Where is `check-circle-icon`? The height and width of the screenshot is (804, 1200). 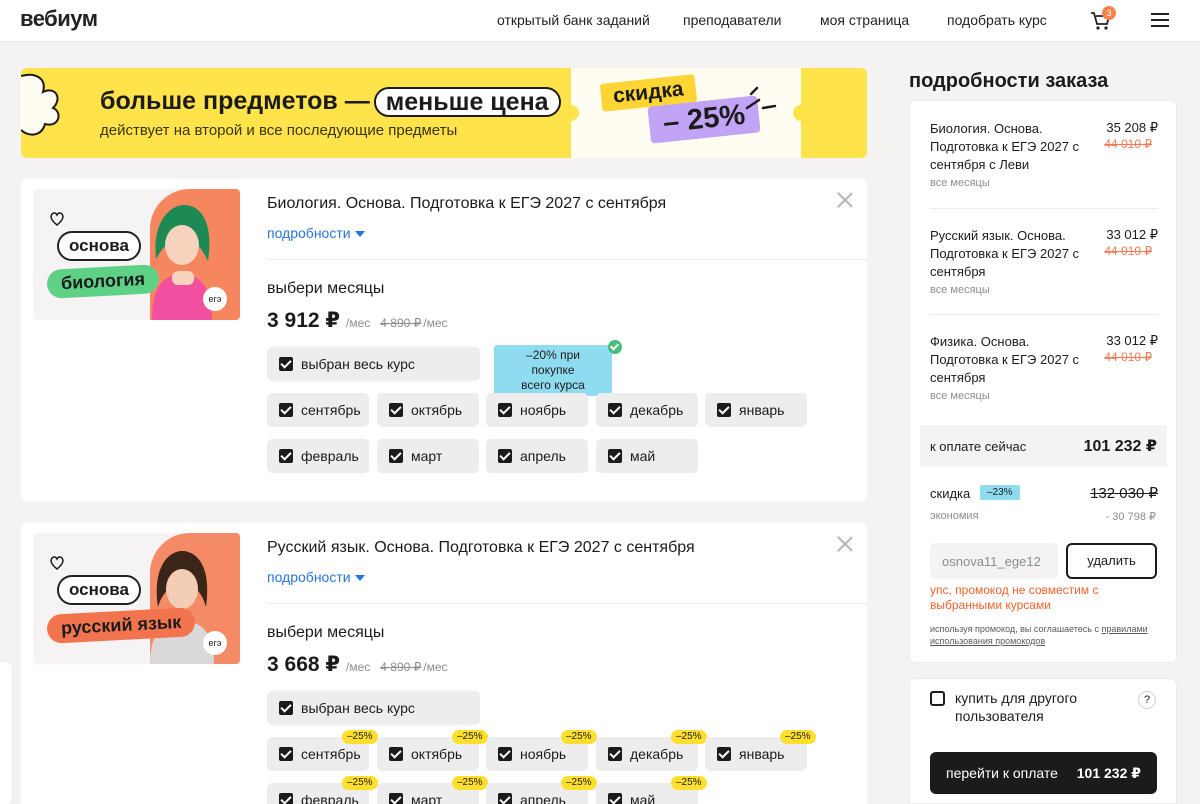 check-circle-icon is located at coordinates (615, 347).